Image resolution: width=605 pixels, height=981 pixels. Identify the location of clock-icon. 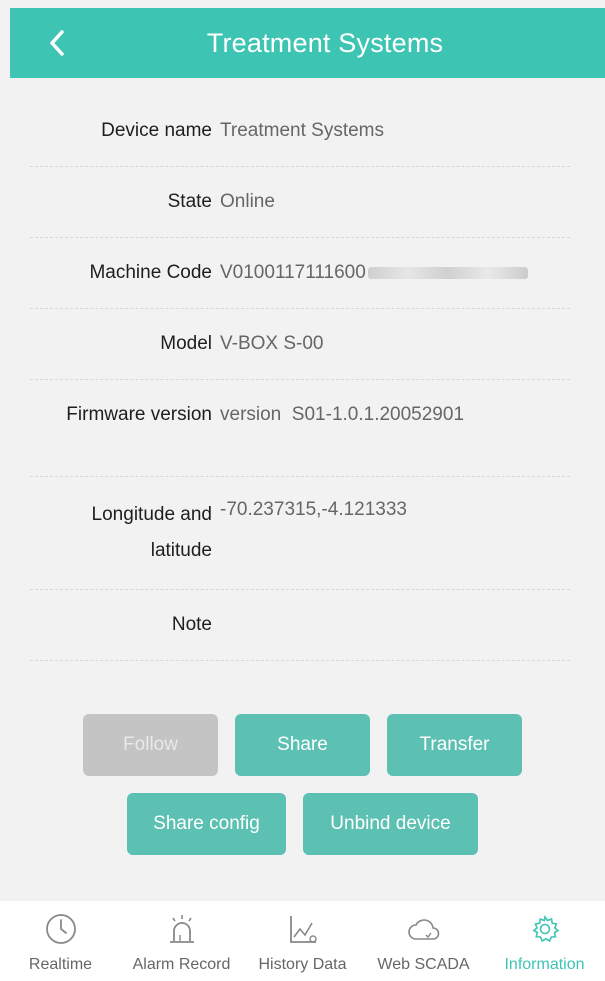
(60, 929).